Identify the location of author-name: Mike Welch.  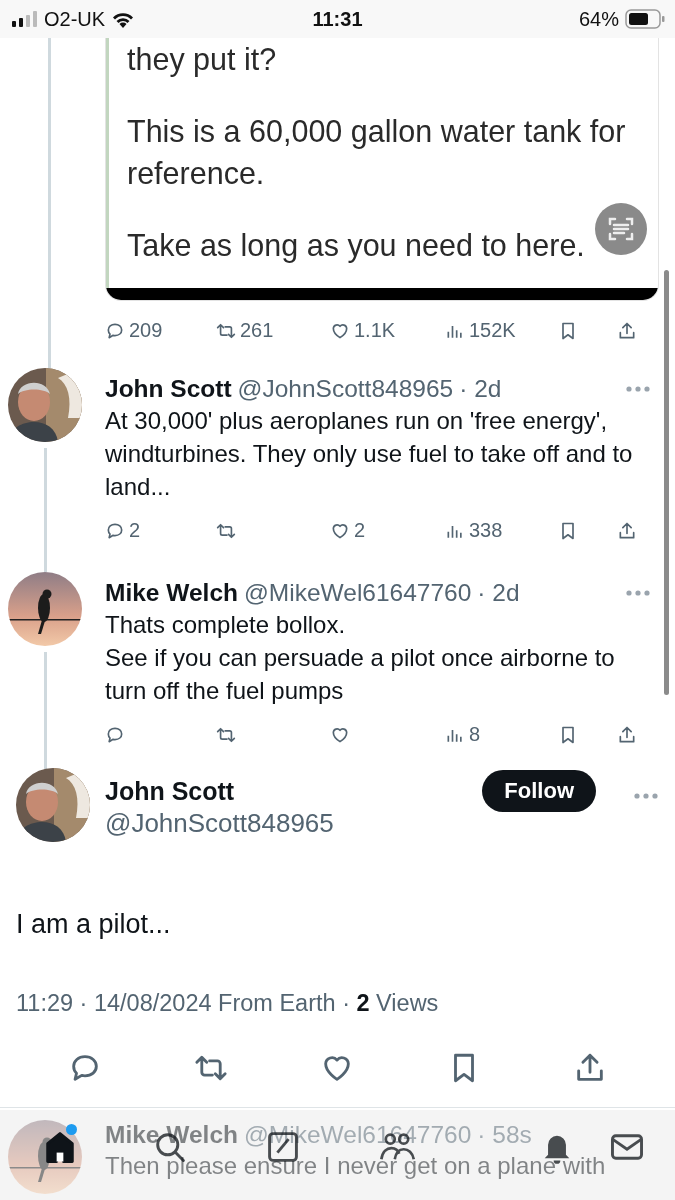
(171, 593).